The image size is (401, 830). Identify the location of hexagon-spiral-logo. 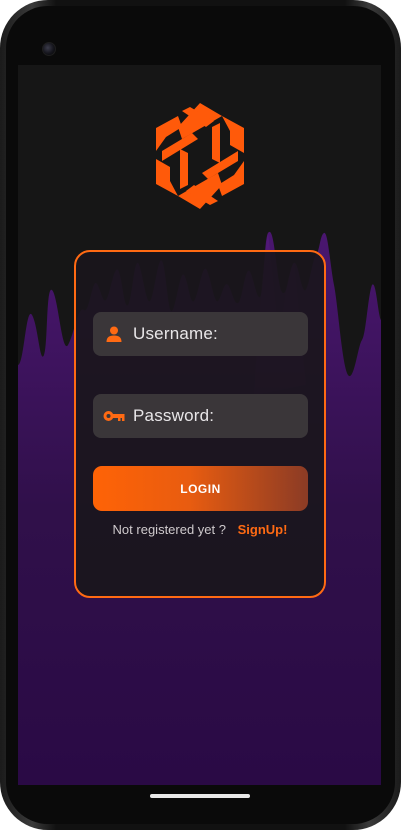
(200, 156).